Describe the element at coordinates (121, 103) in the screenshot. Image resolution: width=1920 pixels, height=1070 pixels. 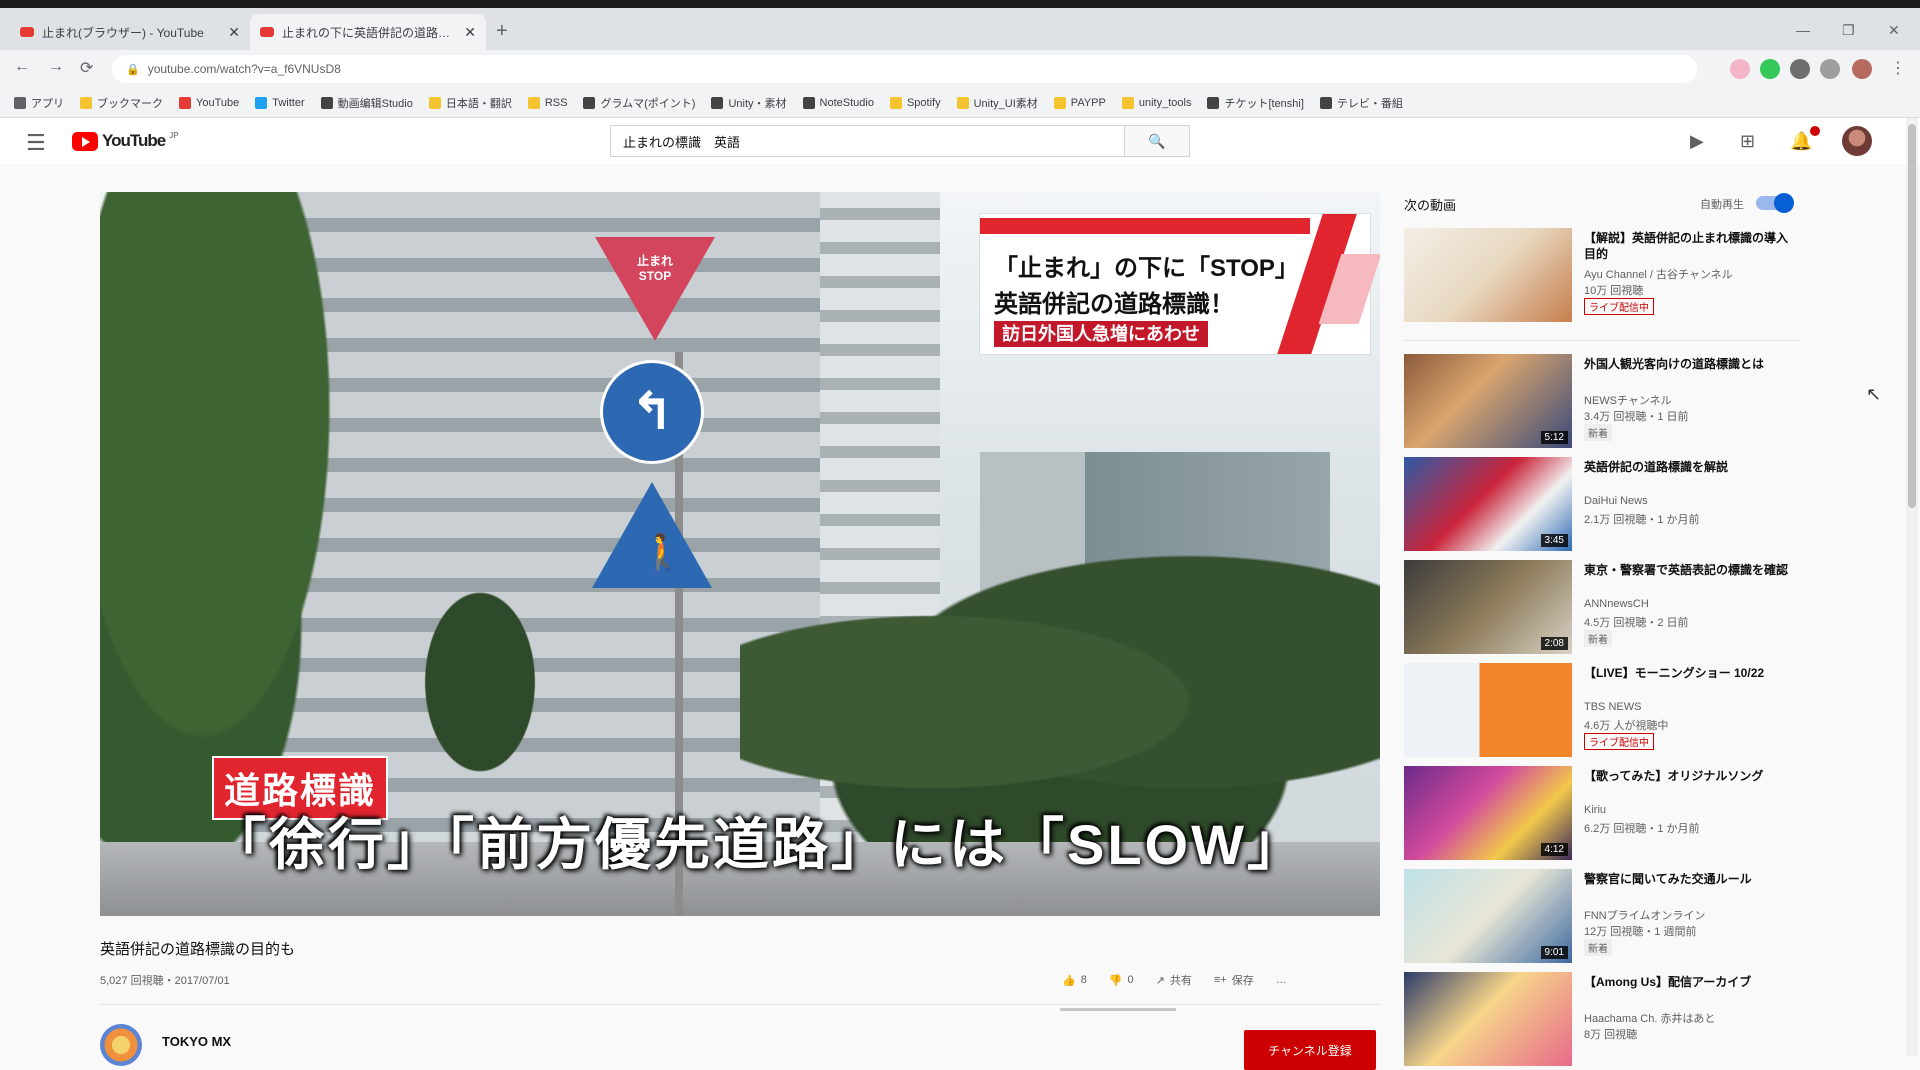
I see `bookmark-item: ブックマーク` at that location.